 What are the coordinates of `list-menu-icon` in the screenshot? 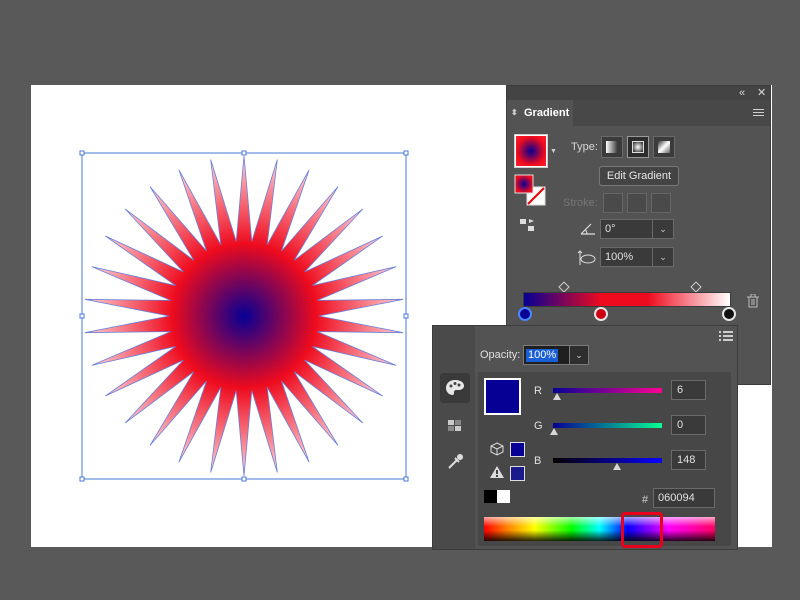 It's located at (726, 336).